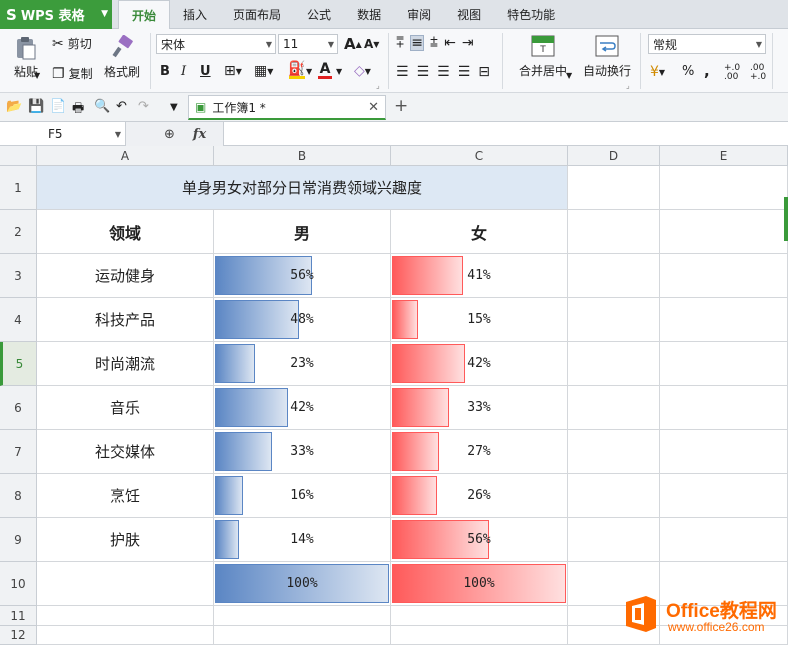  I want to click on align-left-icon: ☰, so click(402, 72).